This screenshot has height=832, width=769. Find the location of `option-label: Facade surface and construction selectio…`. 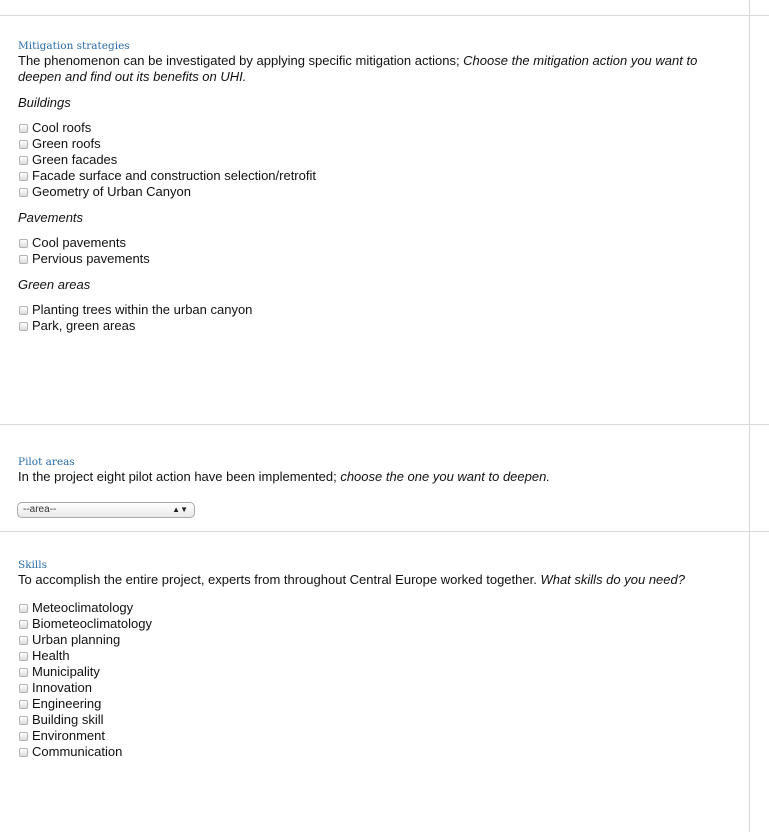

option-label: Facade surface and construction selectio… is located at coordinates (174, 175).